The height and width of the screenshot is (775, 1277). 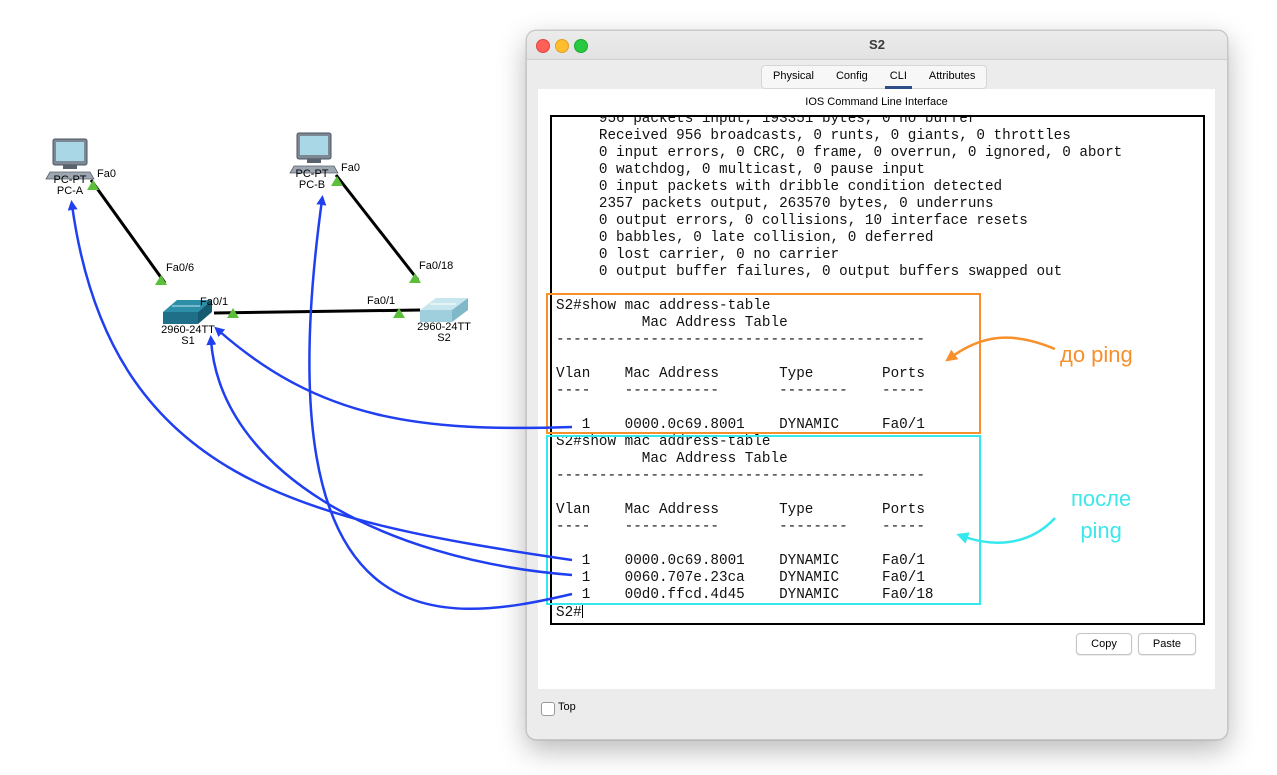 What do you see at coordinates (415, 278) in the screenshot?
I see `port-indicator-s2-fa018` at bounding box center [415, 278].